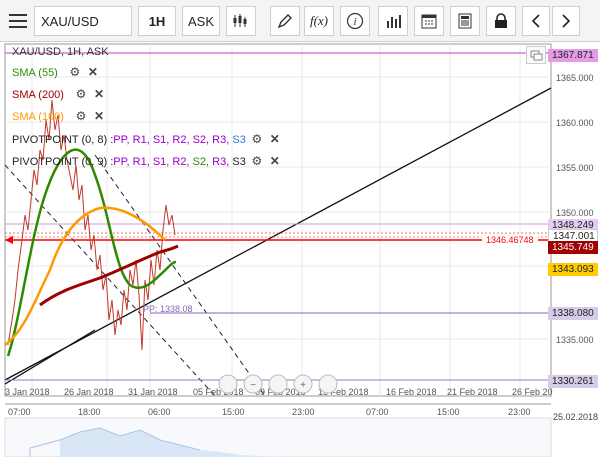 The height and width of the screenshot is (457, 600). I want to click on lock-button, so click(501, 21).